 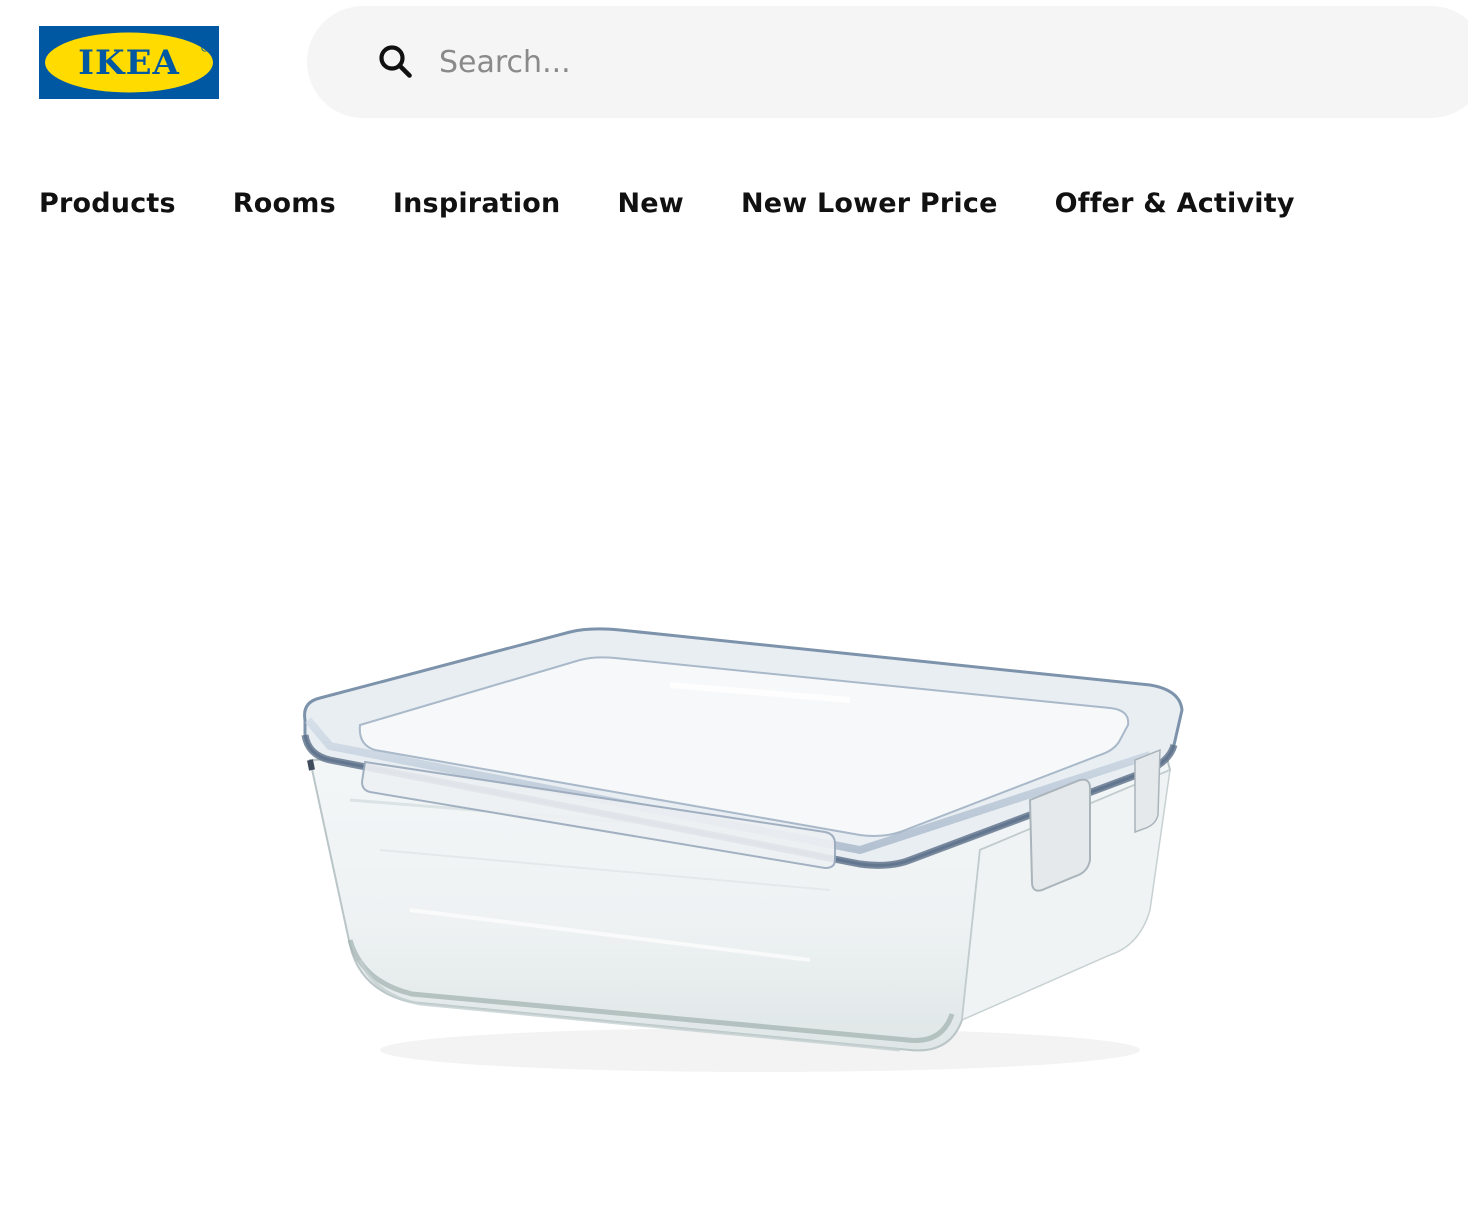 What do you see at coordinates (284, 203) in the screenshot?
I see `nav-item-rooms: Rooms` at bounding box center [284, 203].